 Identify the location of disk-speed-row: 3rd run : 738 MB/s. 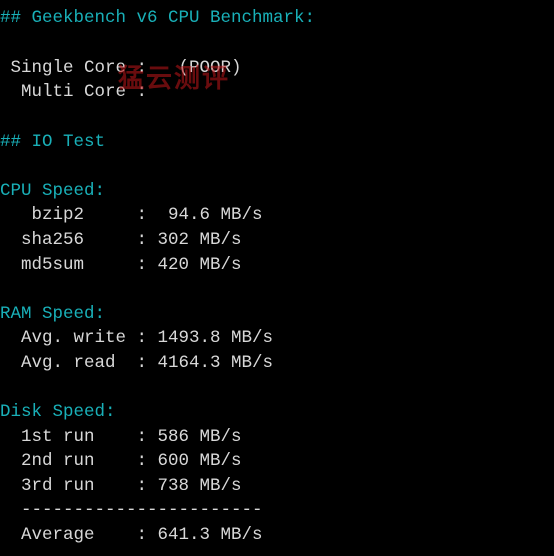
(121, 486).